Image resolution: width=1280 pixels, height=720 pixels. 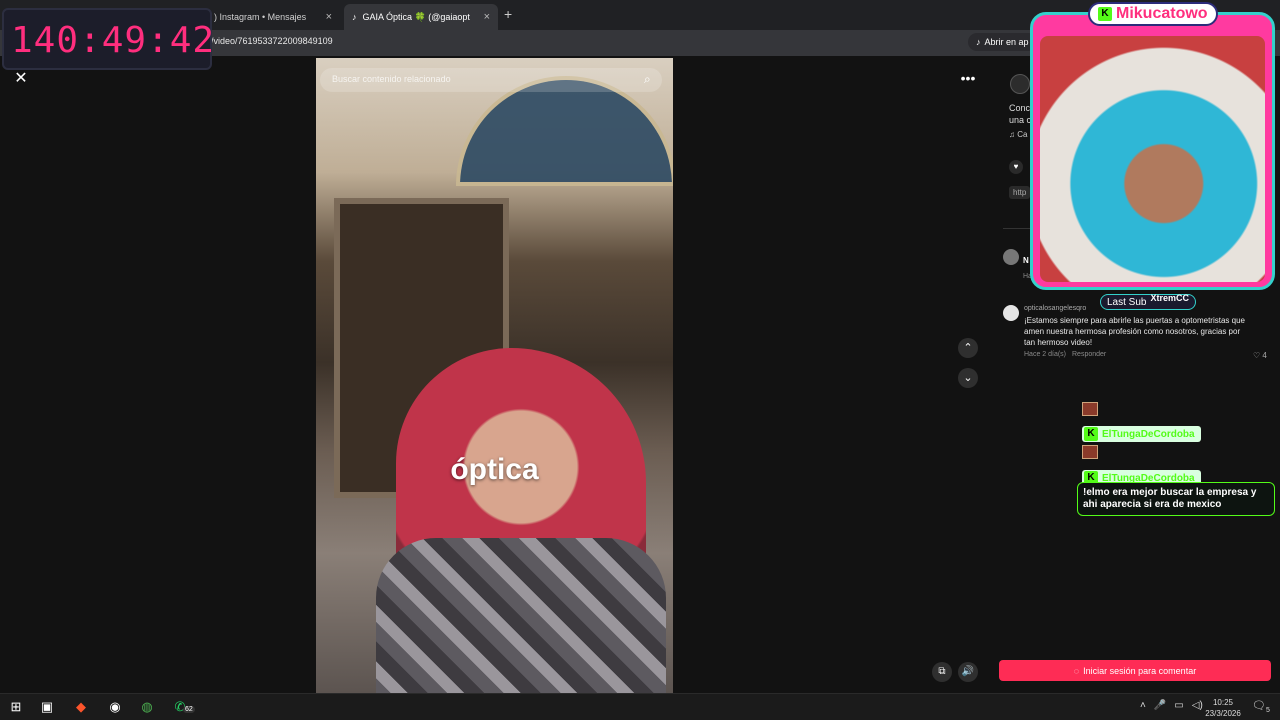 What do you see at coordinates (1140, 670) in the screenshot?
I see `login-to-comment-label: Iniciar sesión para comentar` at bounding box center [1140, 670].